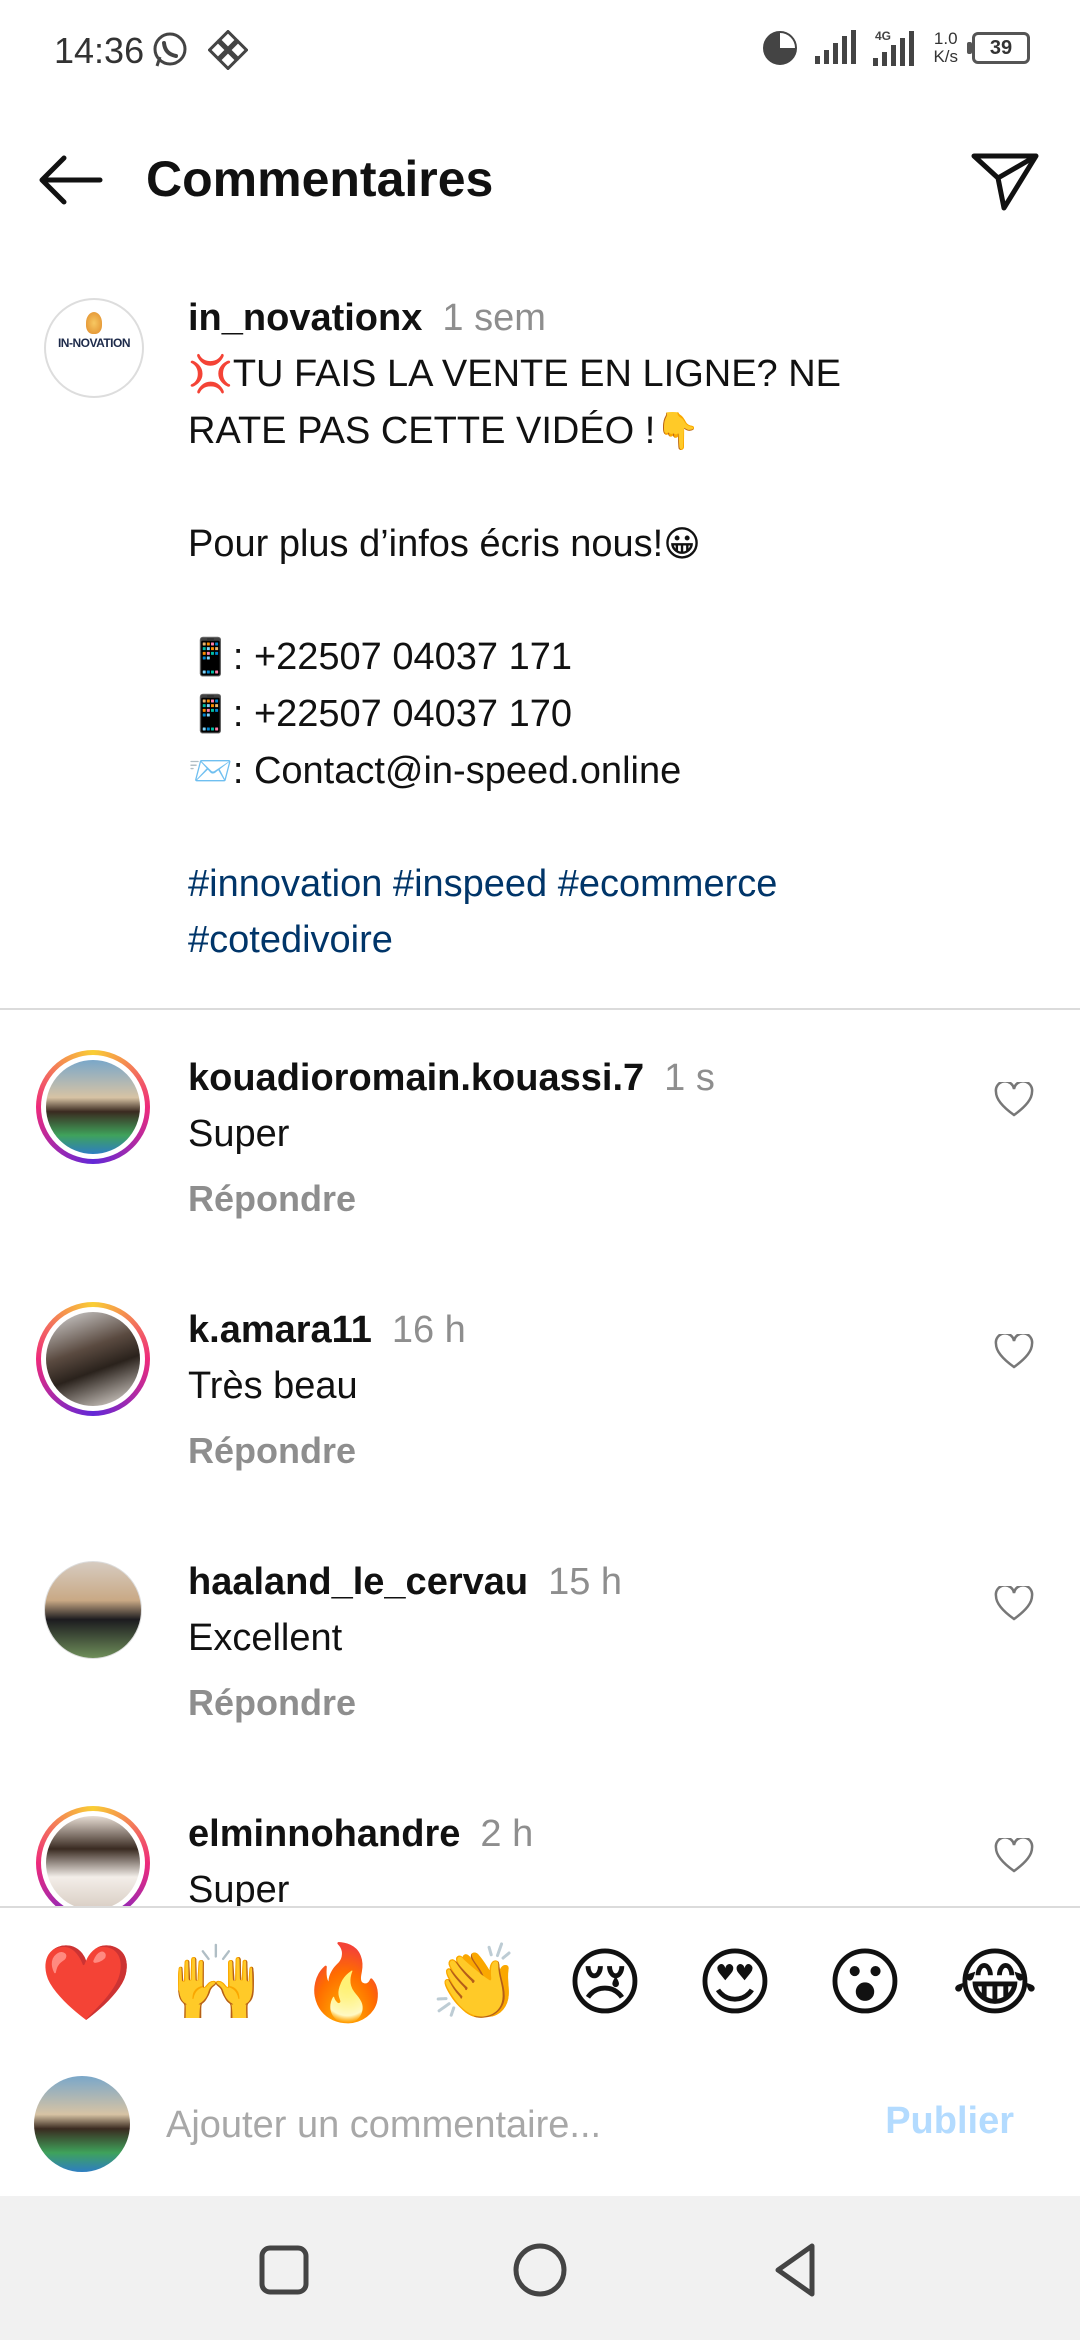 The image size is (1080, 2340). I want to click on signal-icon, so click(836, 47).